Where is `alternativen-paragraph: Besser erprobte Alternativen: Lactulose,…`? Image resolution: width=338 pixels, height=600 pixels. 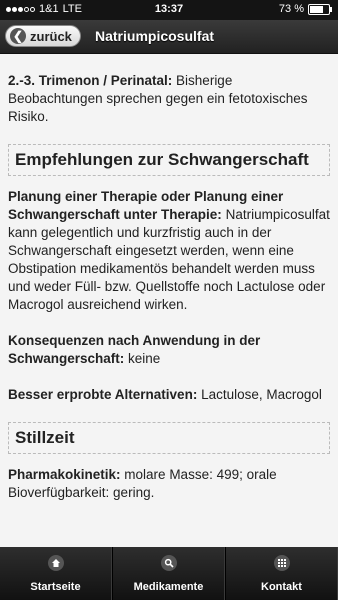
alternativen-paragraph: Besser erprobte Alternativen: Lactulose,… is located at coordinates (169, 395).